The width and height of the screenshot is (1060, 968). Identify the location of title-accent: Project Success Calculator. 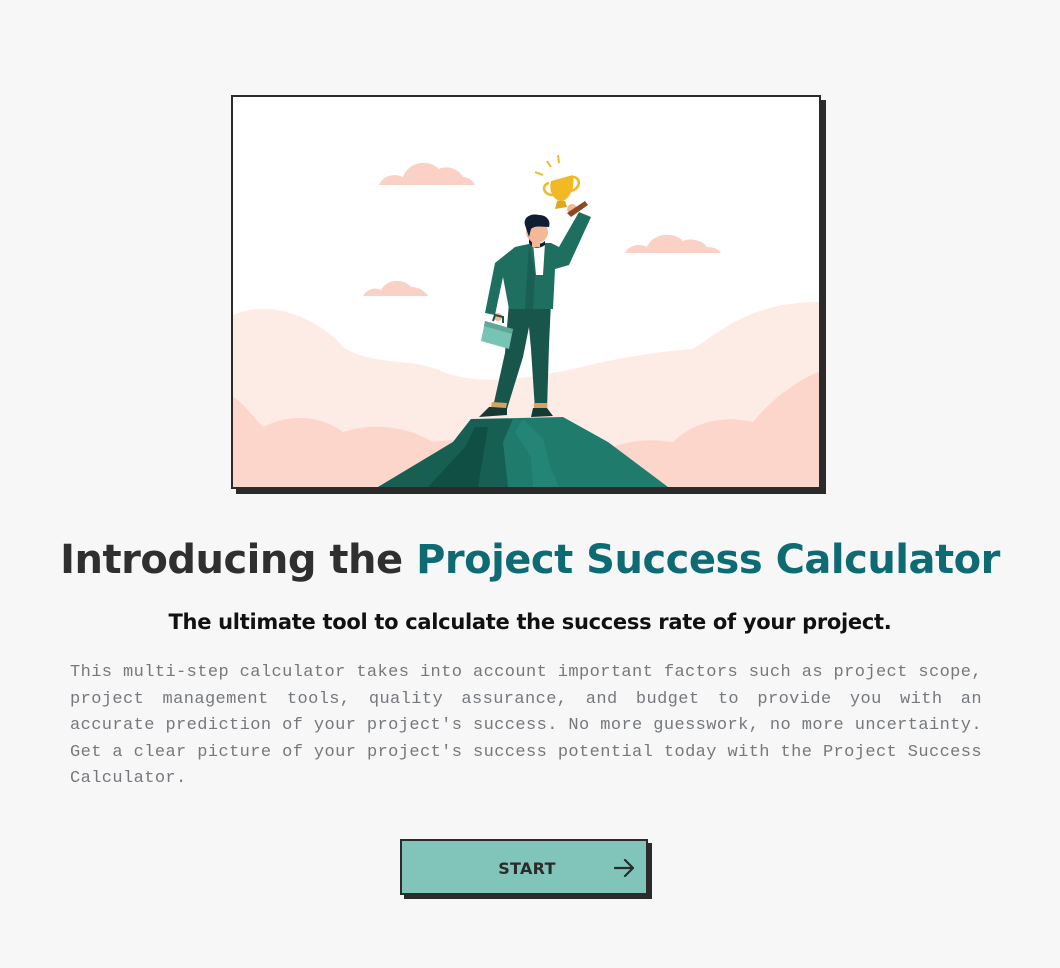
(708, 560).